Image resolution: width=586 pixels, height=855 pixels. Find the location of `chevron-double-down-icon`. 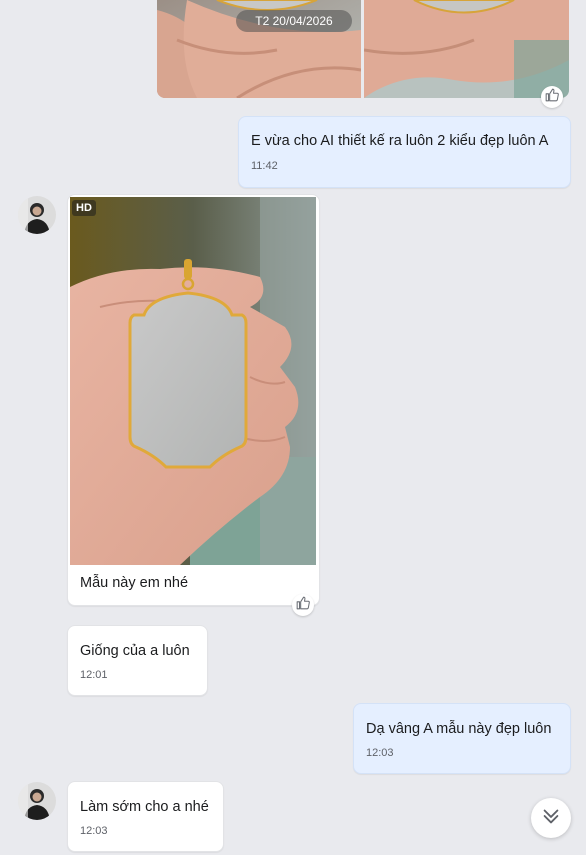

chevron-double-down-icon is located at coordinates (551, 818).